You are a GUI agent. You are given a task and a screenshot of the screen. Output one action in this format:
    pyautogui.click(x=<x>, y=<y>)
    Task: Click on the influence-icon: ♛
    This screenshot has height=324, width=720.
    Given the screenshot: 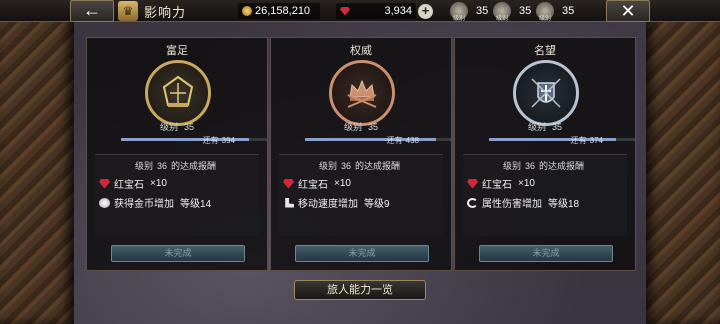 What is the action you would take?
    pyautogui.click(x=128, y=11)
    